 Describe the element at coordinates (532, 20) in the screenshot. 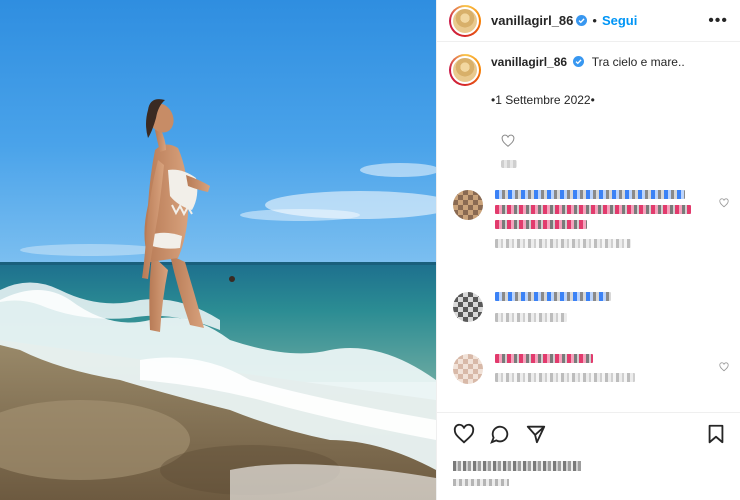

I see `author-username: vanillagirl_86` at that location.